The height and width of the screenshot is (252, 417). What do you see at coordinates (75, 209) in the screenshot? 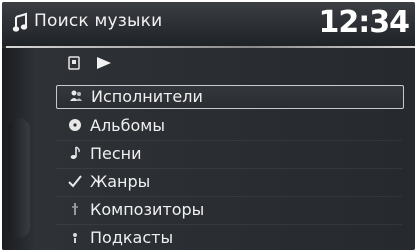
I see `composer-icon` at bounding box center [75, 209].